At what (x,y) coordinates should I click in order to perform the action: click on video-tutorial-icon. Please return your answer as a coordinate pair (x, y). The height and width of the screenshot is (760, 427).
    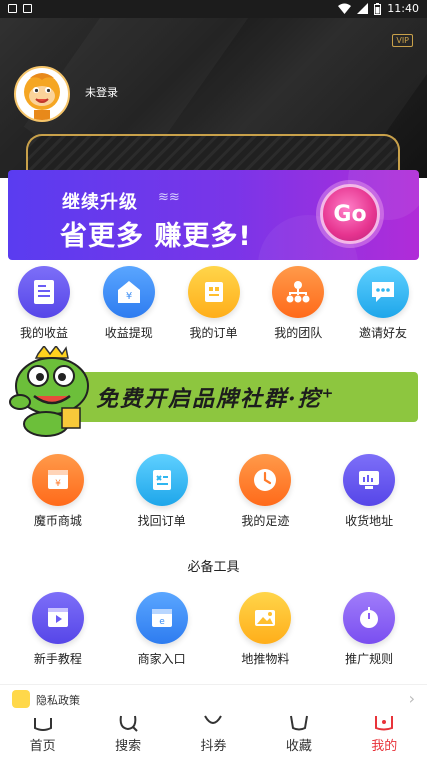
    Looking at the image, I should click on (57, 618).